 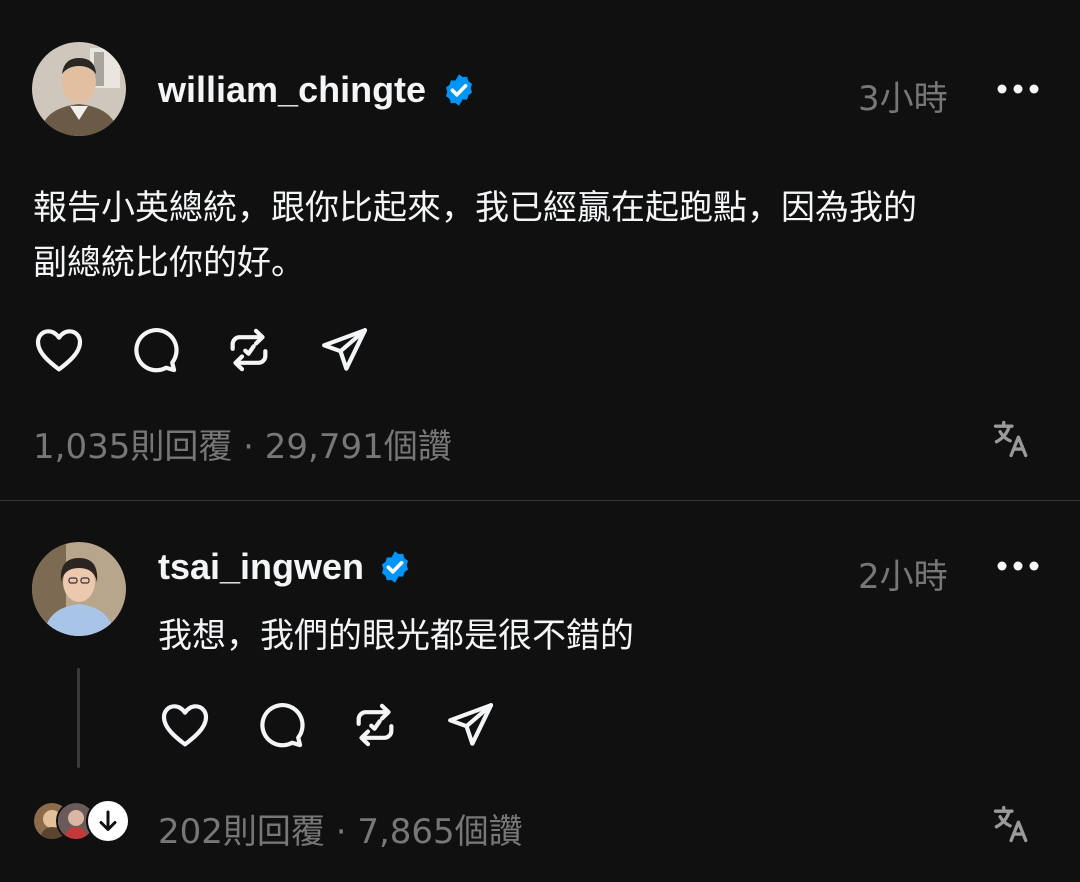 I want to click on post-stats: 1,035則回覆 · 29,791個讚, so click(x=242, y=443).